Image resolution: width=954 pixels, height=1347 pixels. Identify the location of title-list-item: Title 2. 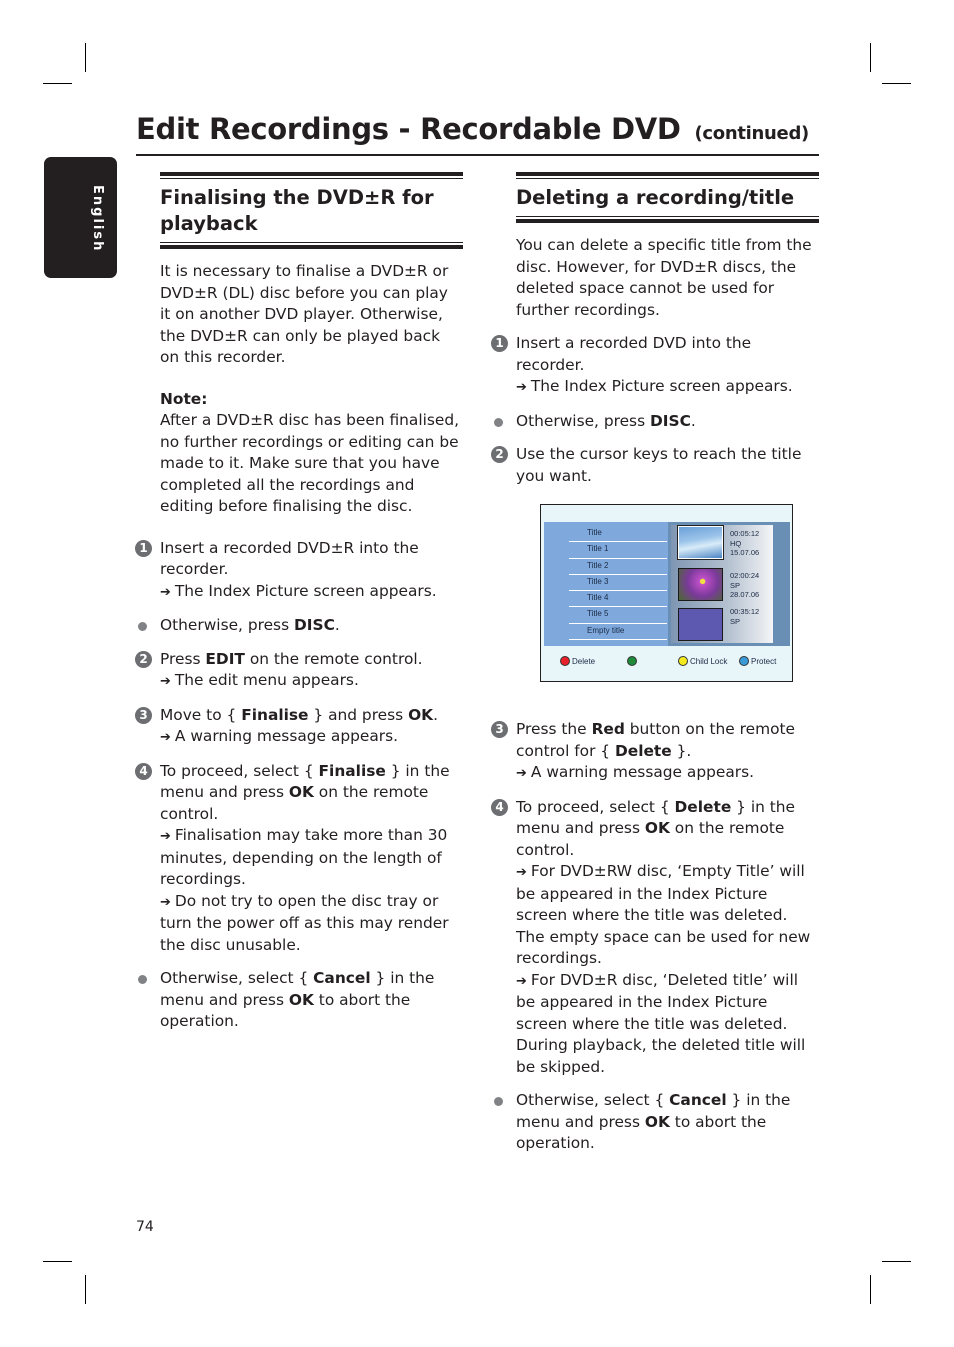
(618, 567).